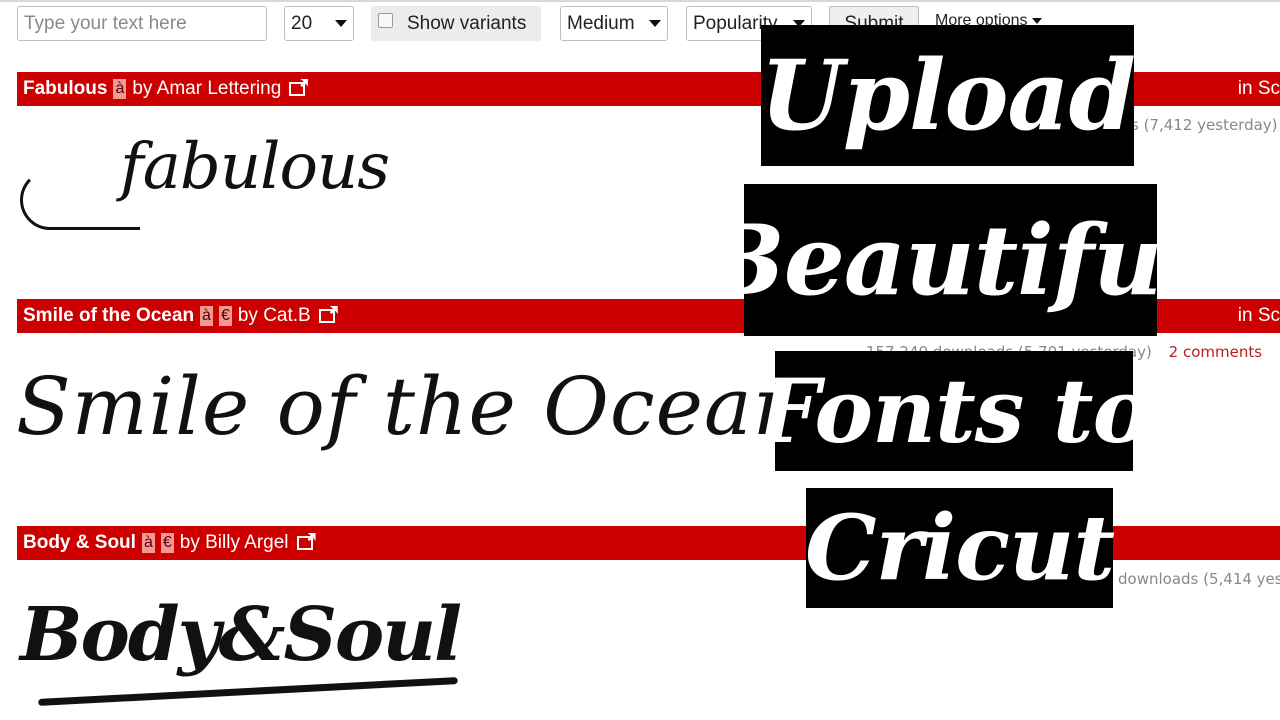 The height and width of the screenshot is (720, 1280). Describe the element at coordinates (1215, 352) in the screenshot. I see `comments-link: 2 comments` at that location.